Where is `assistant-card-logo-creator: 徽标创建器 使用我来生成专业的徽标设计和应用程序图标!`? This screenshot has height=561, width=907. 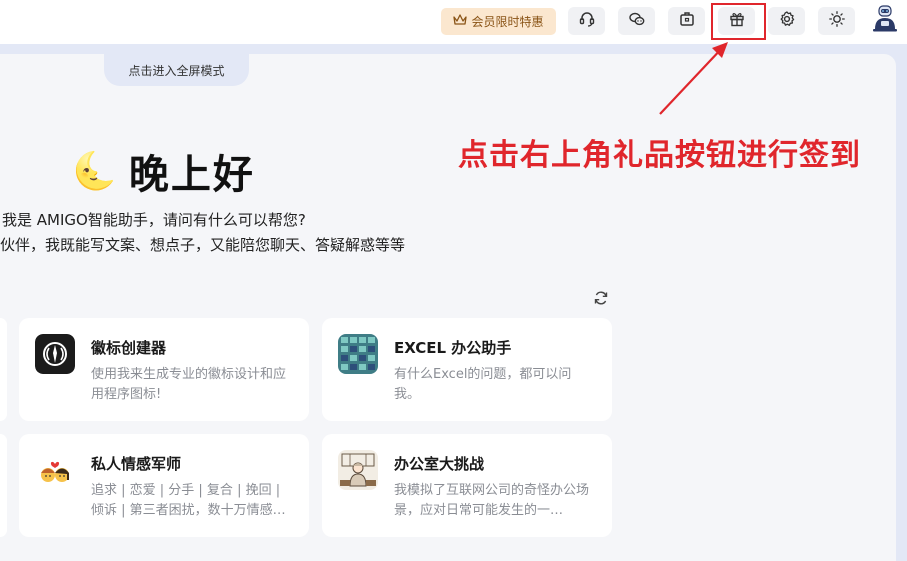 assistant-card-logo-creator: 徽标创建器 使用我来生成专业的徽标设计和应用程序图标! is located at coordinates (164, 369).